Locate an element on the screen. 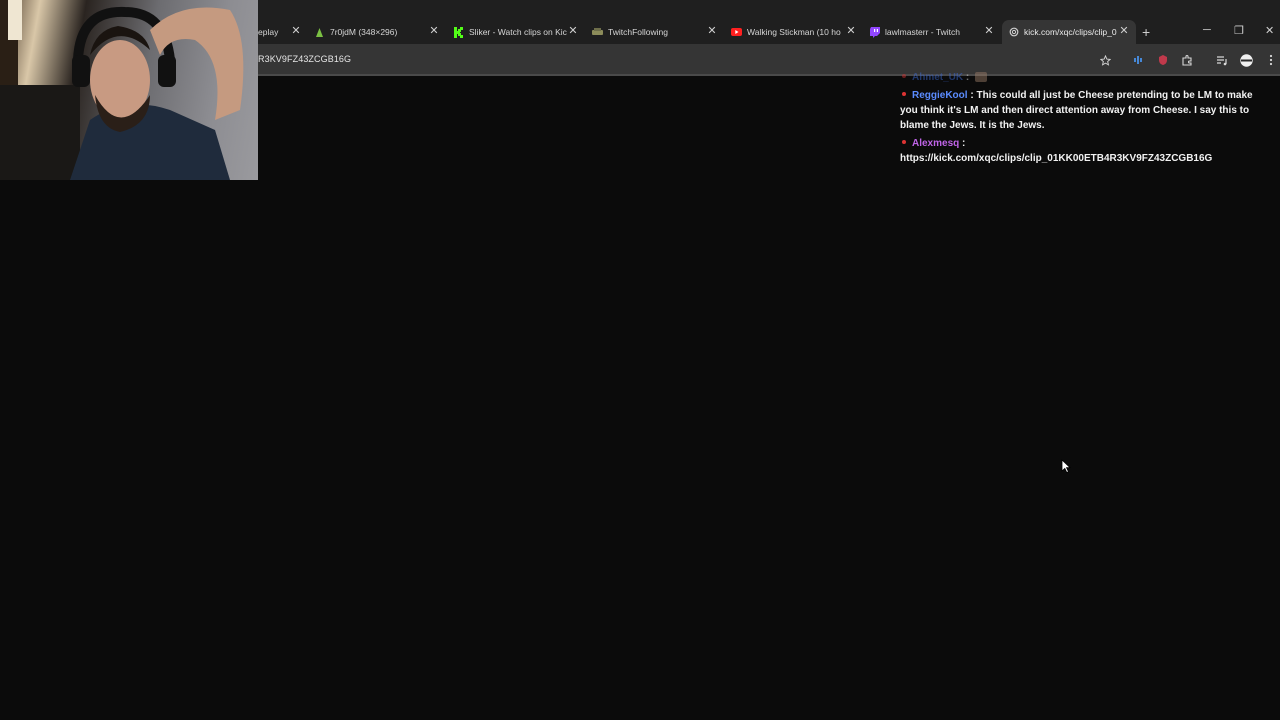  address-bar: R3KV9FZ43ZCGB16G is located at coordinates (304, 59).